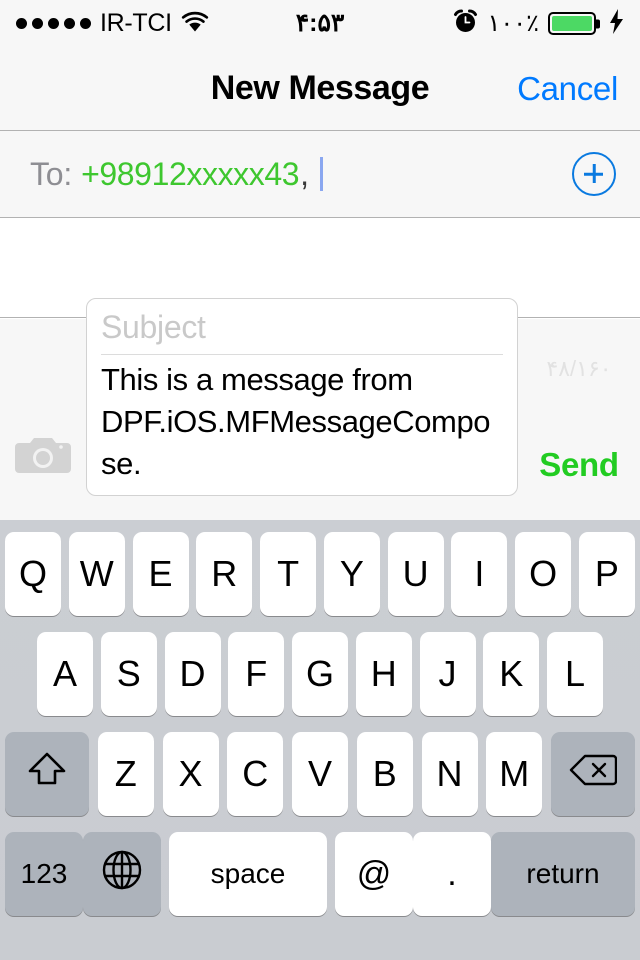 The height and width of the screenshot is (960, 640). I want to click on wifi-icon, so click(195, 24).